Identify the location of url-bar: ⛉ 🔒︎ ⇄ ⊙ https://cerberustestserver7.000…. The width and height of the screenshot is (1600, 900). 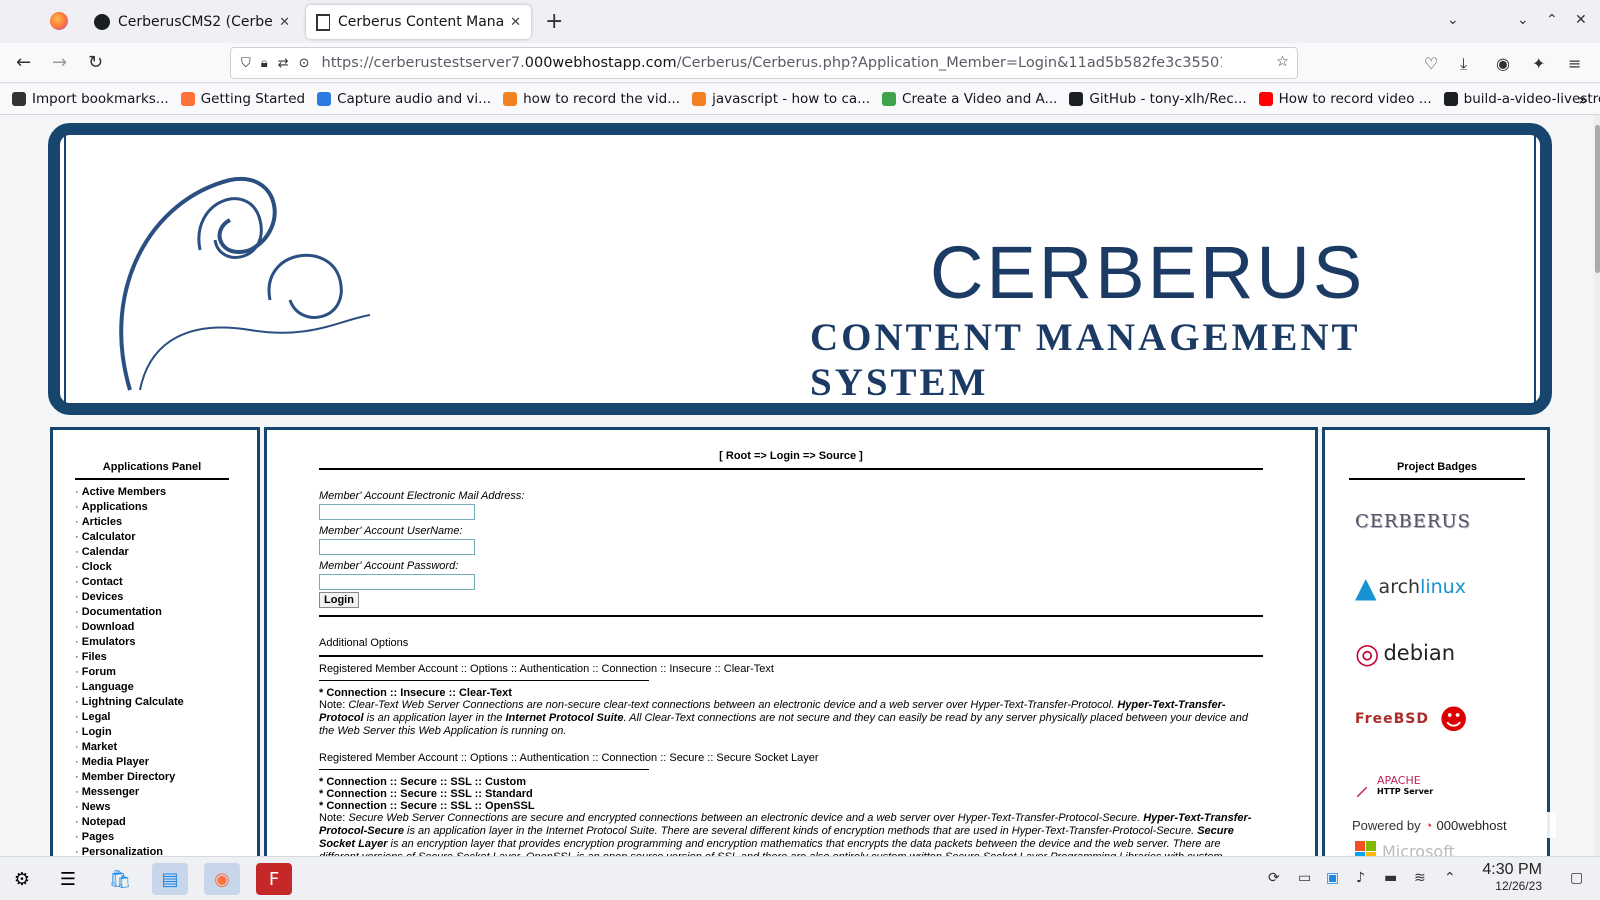
(764, 63).